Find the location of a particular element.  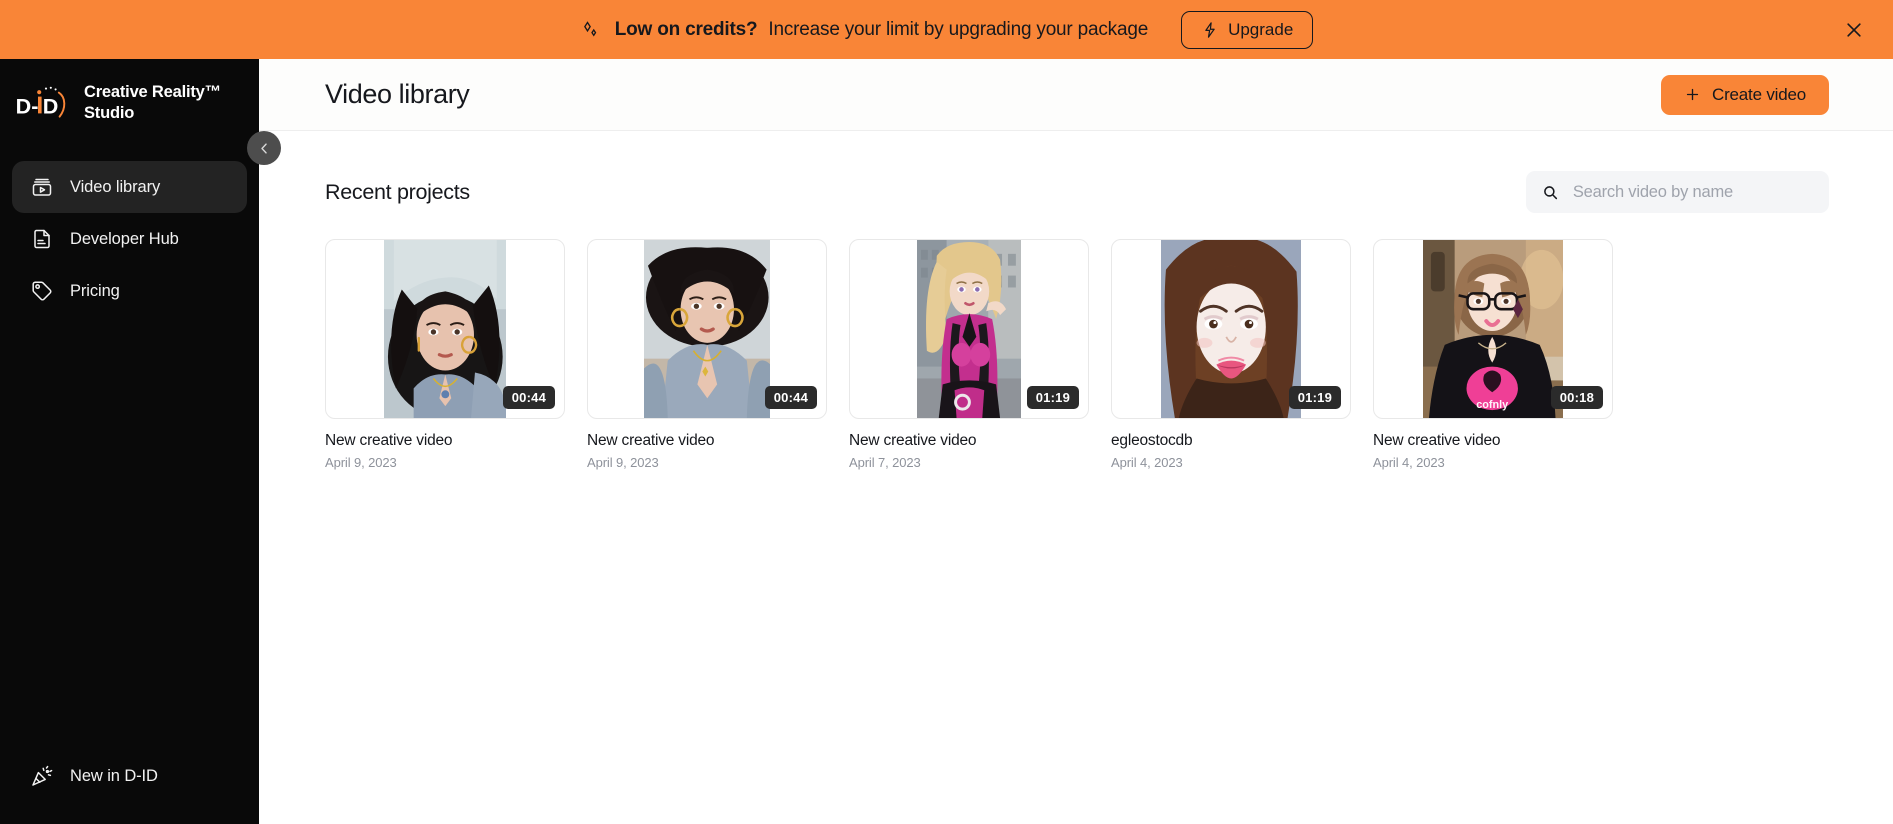

upgrade-button-label: Upgrade is located at coordinates (1261, 29).